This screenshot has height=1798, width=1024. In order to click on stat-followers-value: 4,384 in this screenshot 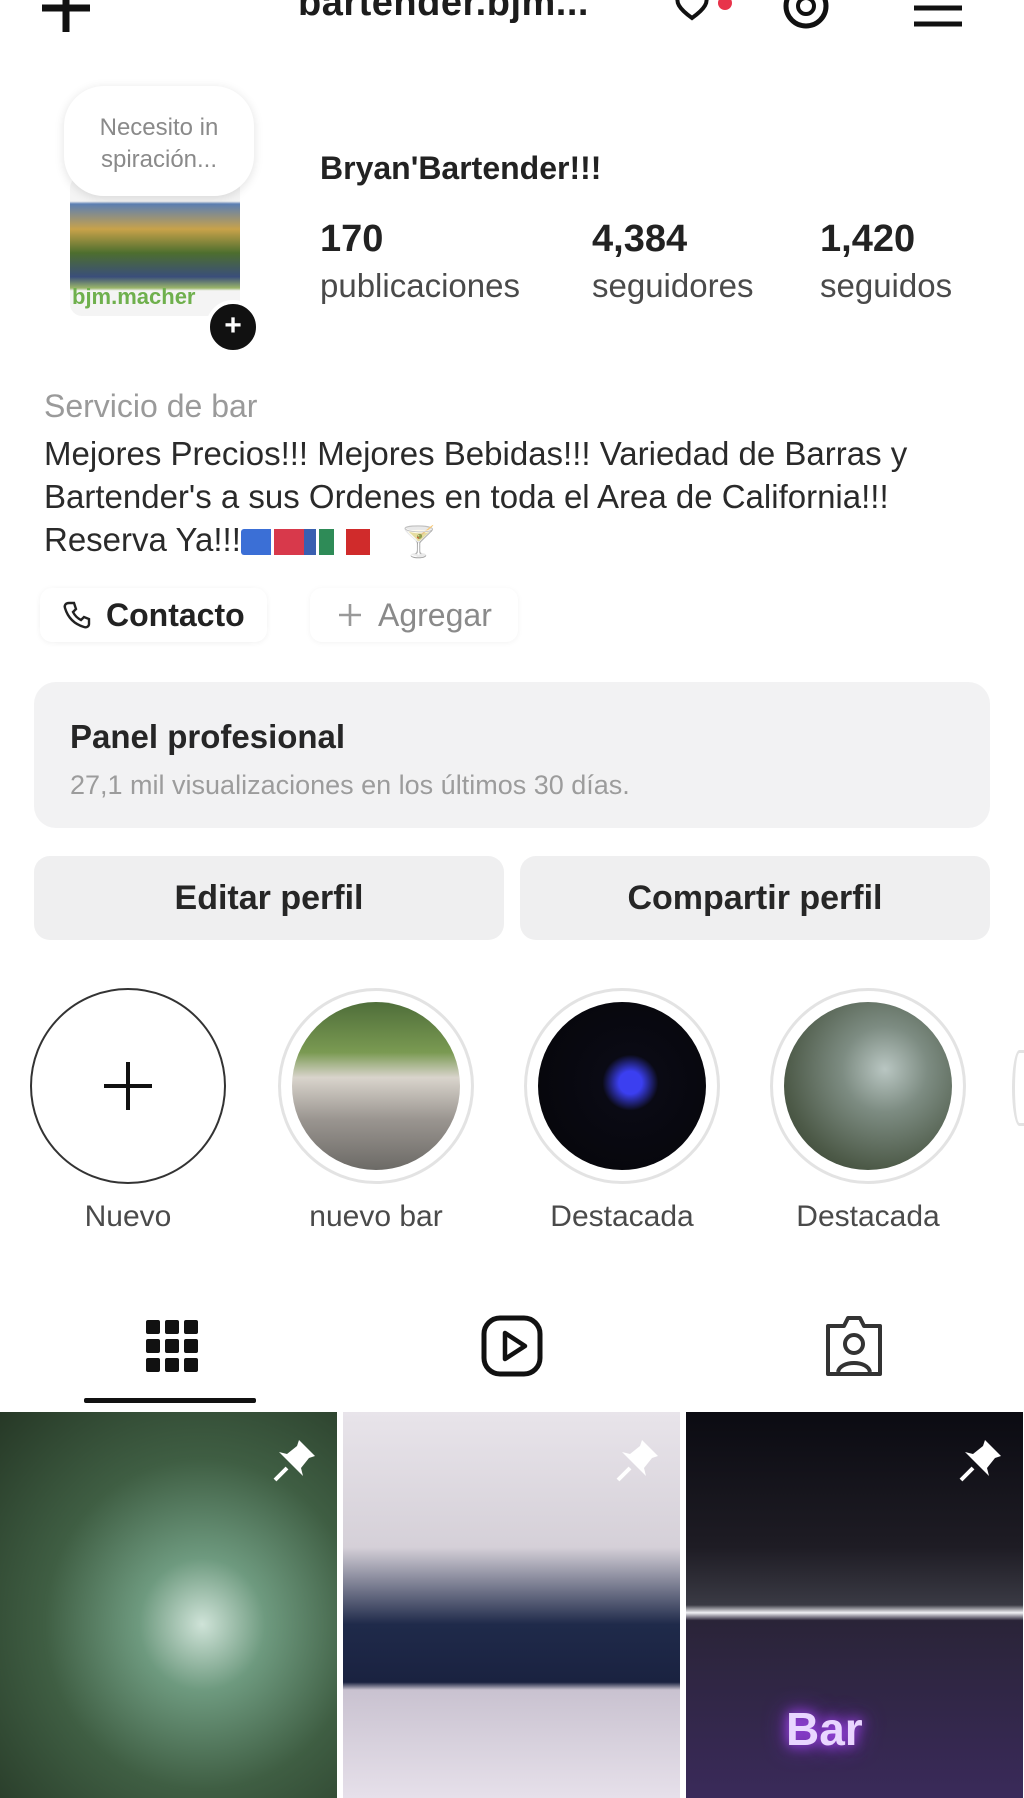, I will do `click(640, 239)`.